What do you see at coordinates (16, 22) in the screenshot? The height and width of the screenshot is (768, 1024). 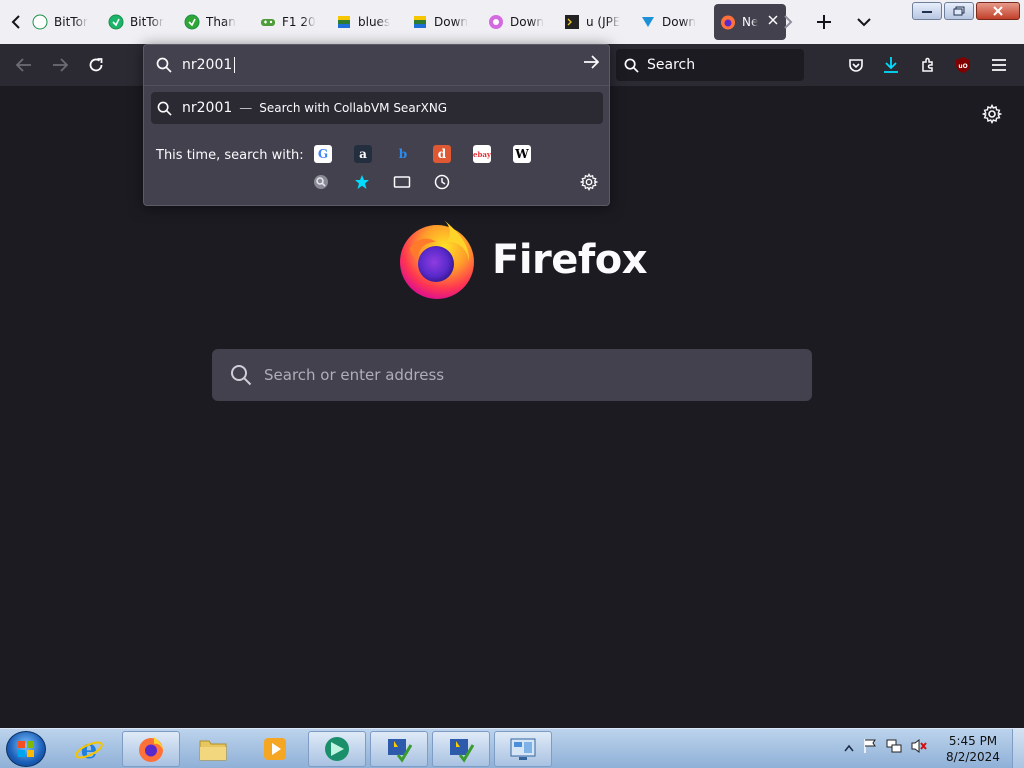 I see `scroll-tabs-left-button` at bounding box center [16, 22].